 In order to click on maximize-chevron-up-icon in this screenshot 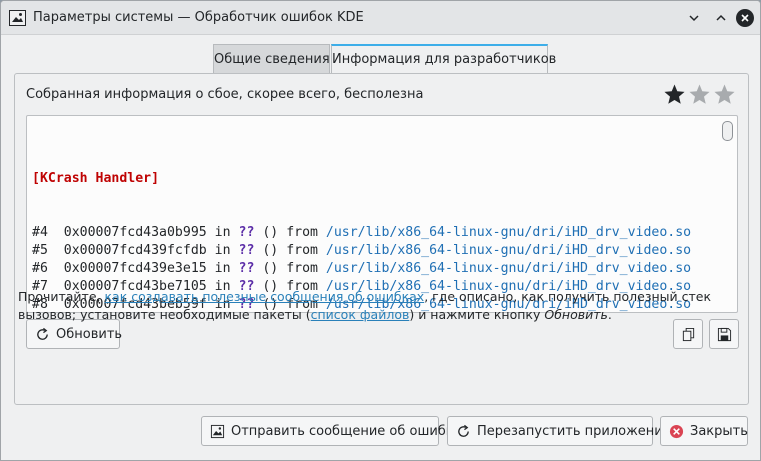, I will do `click(721, 18)`.